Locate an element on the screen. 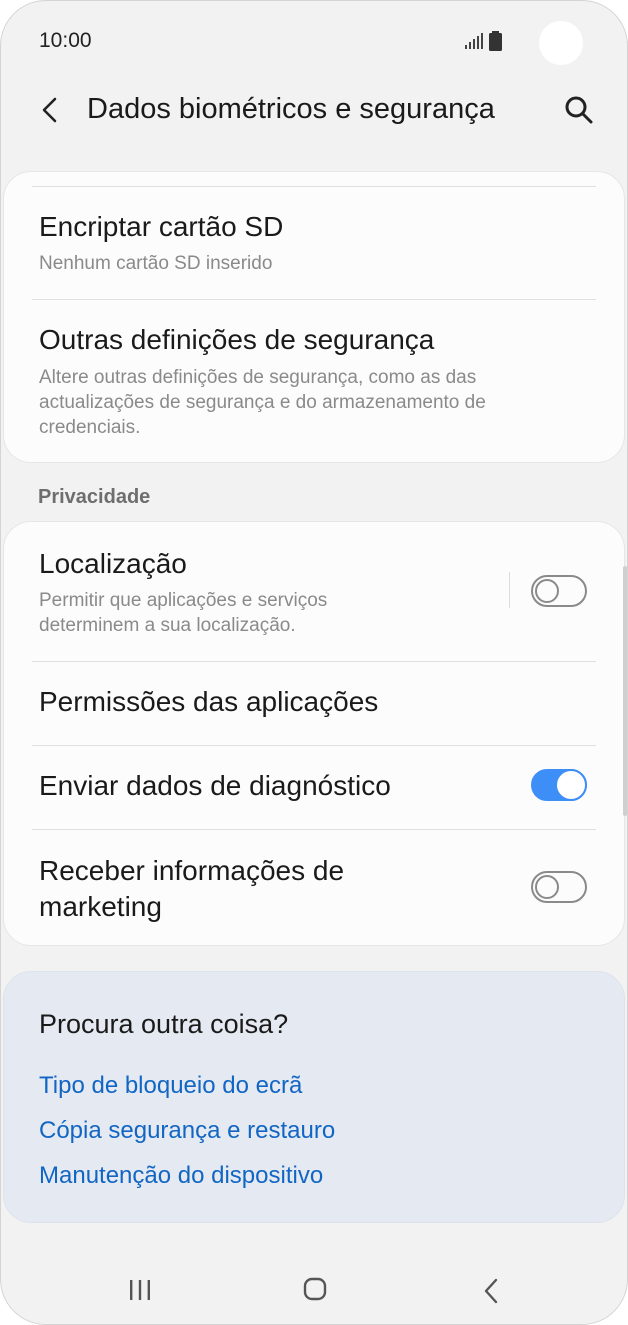 This screenshot has width=628, height=1325. item-title: Localização is located at coordinates (113, 563).